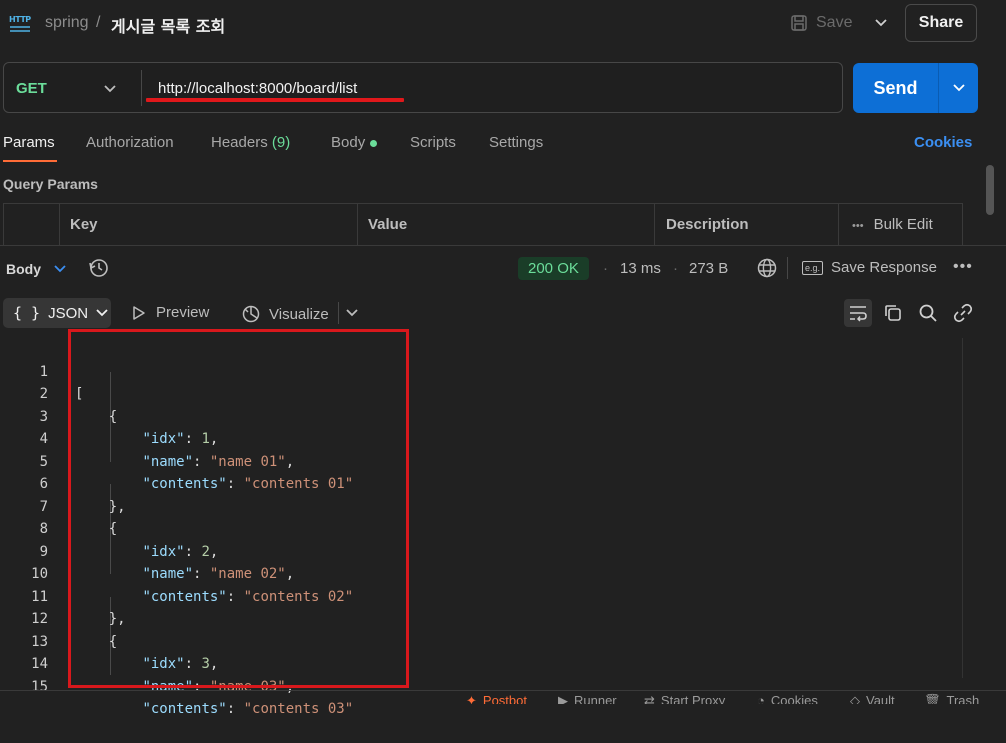 The image size is (1006, 743). What do you see at coordinates (23, 269) in the screenshot?
I see `response-body-dropdown: Body` at bounding box center [23, 269].